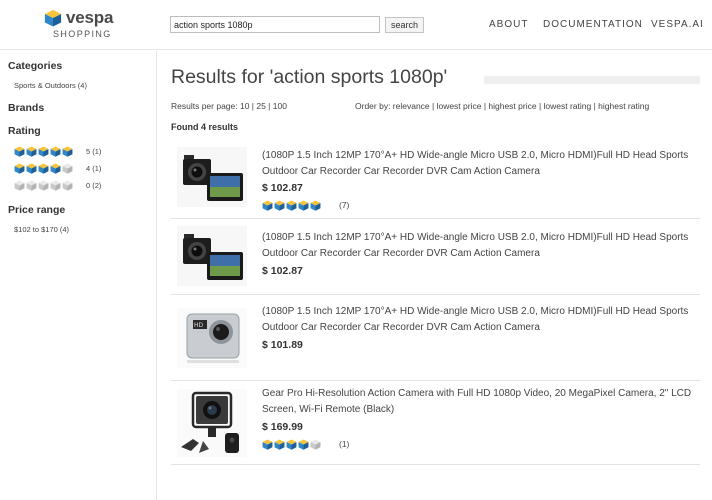  What do you see at coordinates (26, 108) in the screenshot?
I see `brands-heading: Brands` at bounding box center [26, 108].